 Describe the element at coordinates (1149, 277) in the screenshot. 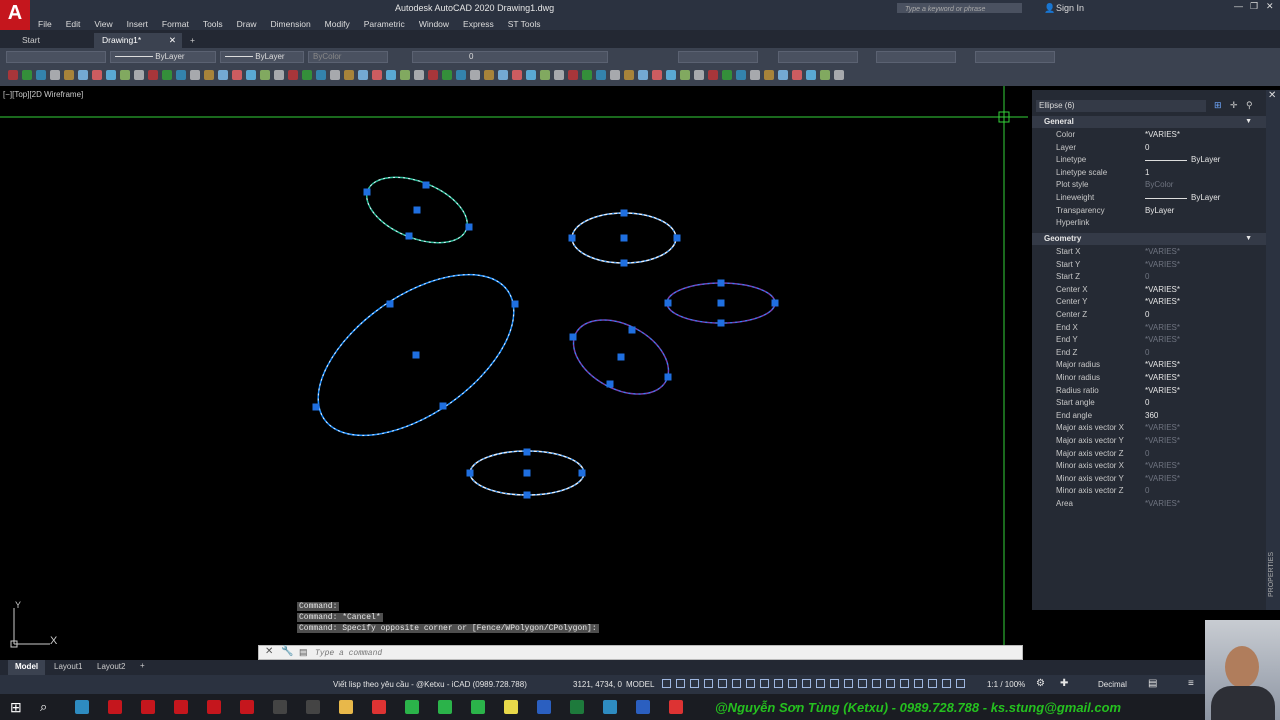

I see `prop-row-start-z: Start Z 0` at that location.